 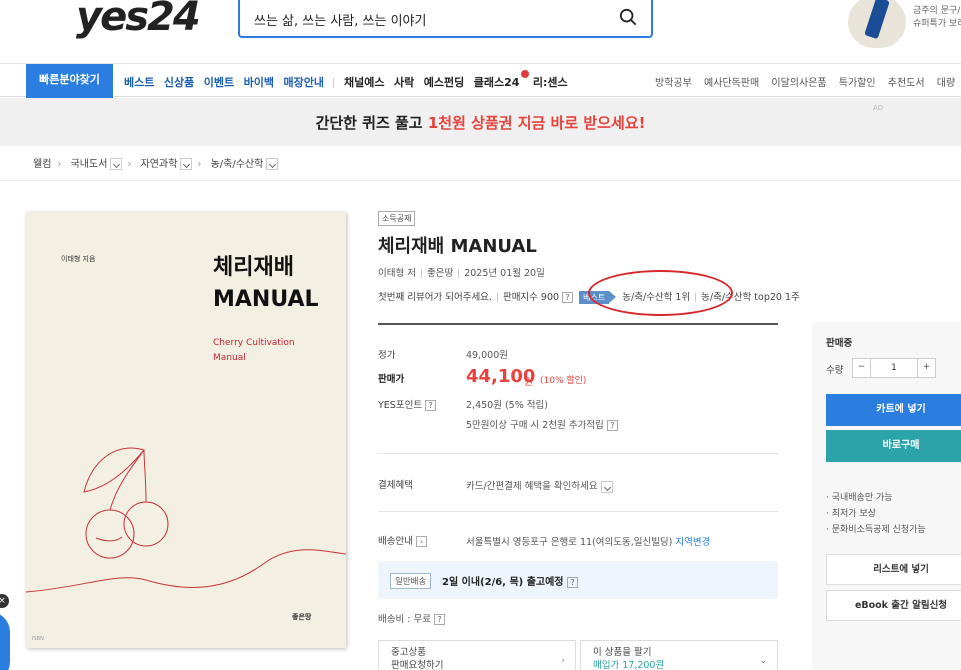 What do you see at coordinates (42, 164) in the screenshot?
I see `breadcrumb-home: 웰컴` at bounding box center [42, 164].